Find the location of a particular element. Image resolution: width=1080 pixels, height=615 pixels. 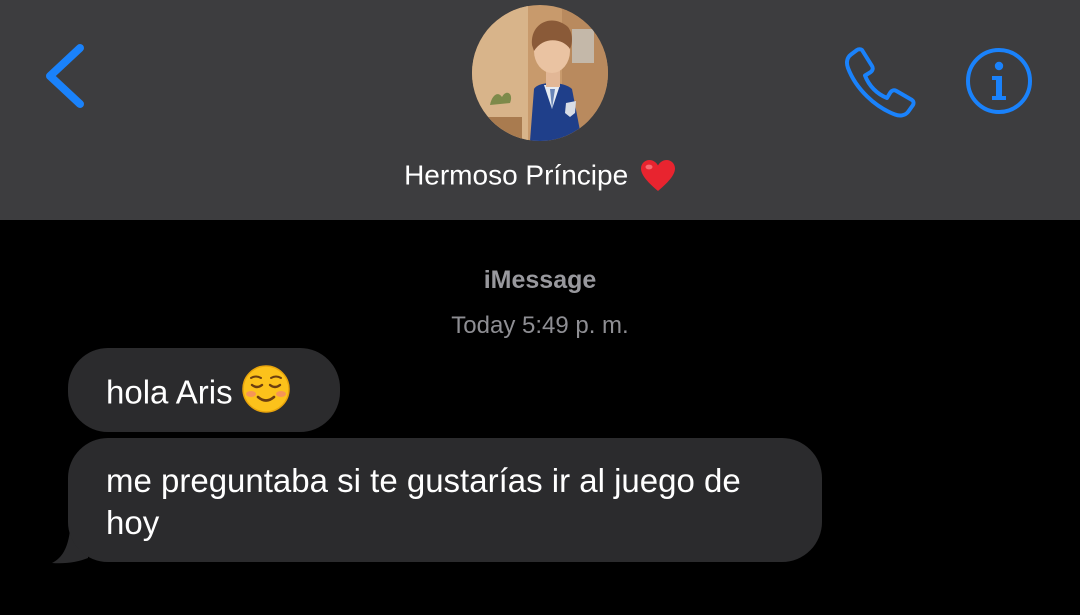

contact-avatar is located at coordinates (540, 73).